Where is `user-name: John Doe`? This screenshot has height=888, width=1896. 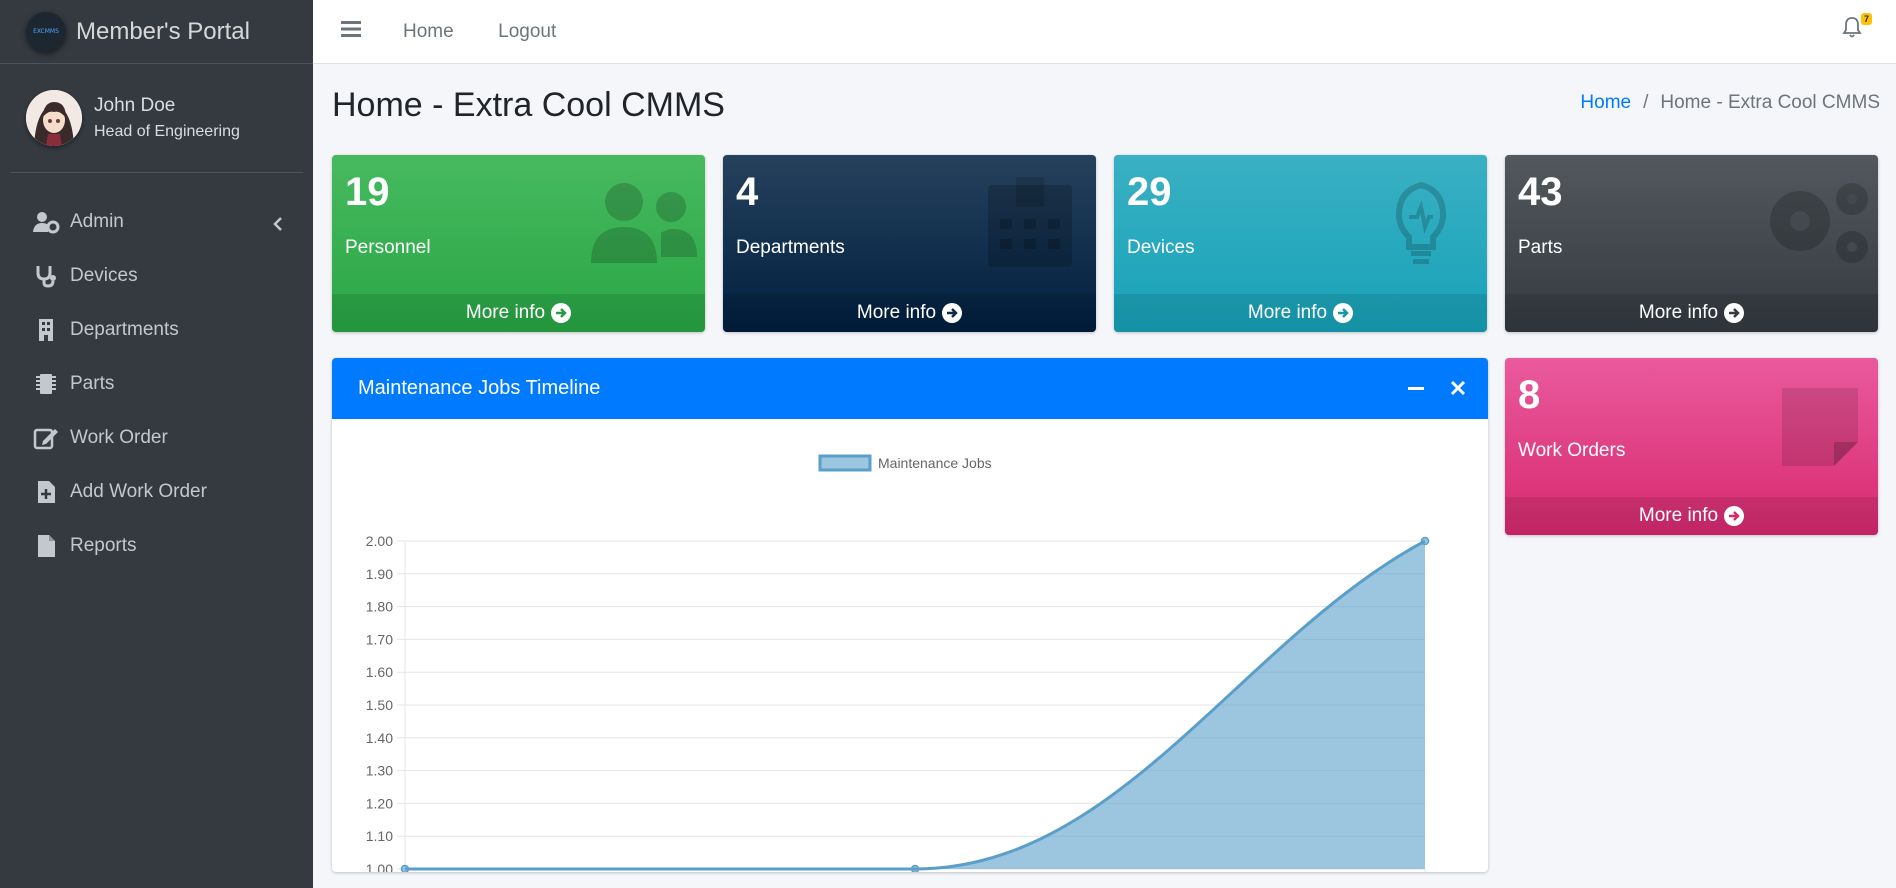
user-name: John Doe is located at coordinates (167, 106).